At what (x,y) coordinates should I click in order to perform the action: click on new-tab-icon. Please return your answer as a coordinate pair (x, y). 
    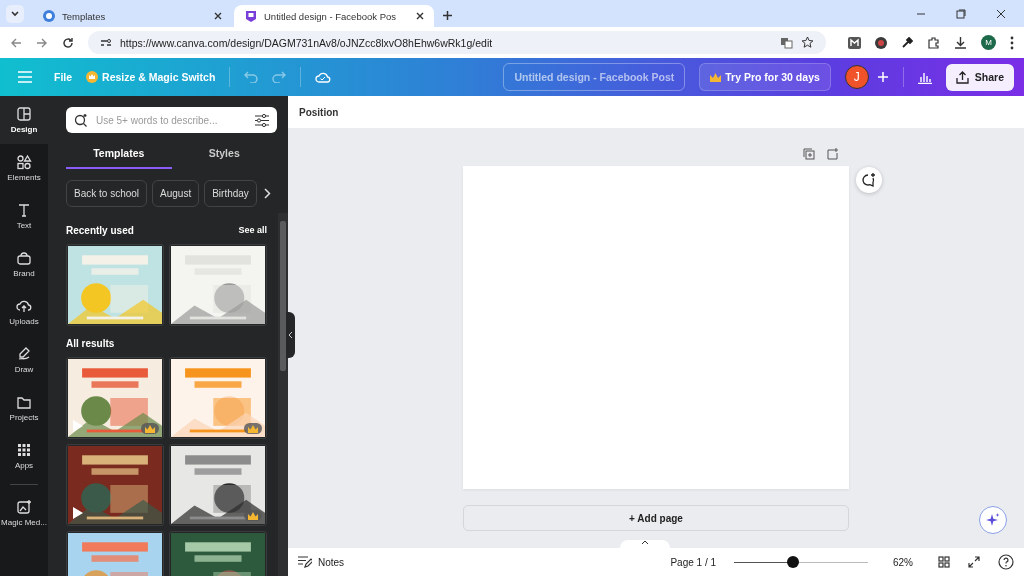
    Looking at the image, I should click on (447, 15).